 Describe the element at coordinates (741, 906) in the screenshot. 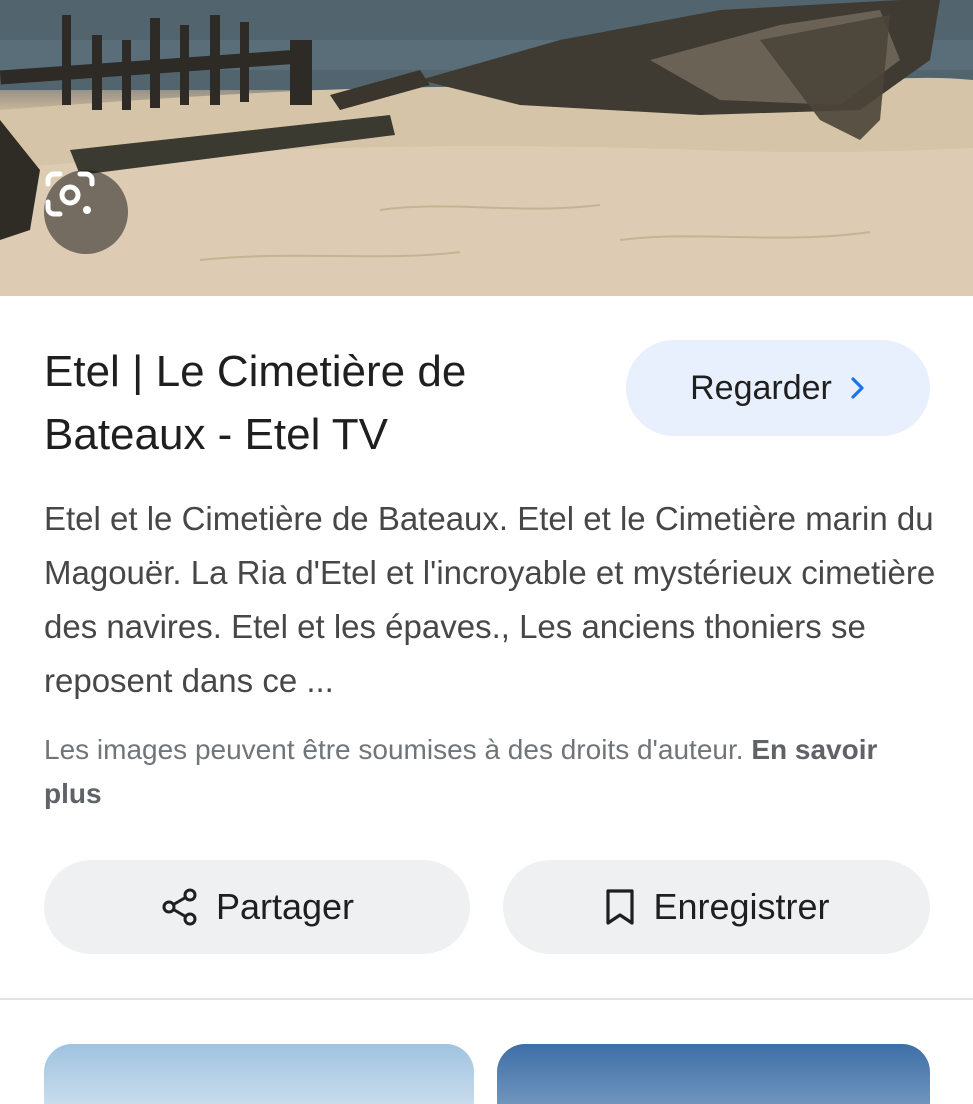

I see `save-button-label: Enregistrer` at that location.